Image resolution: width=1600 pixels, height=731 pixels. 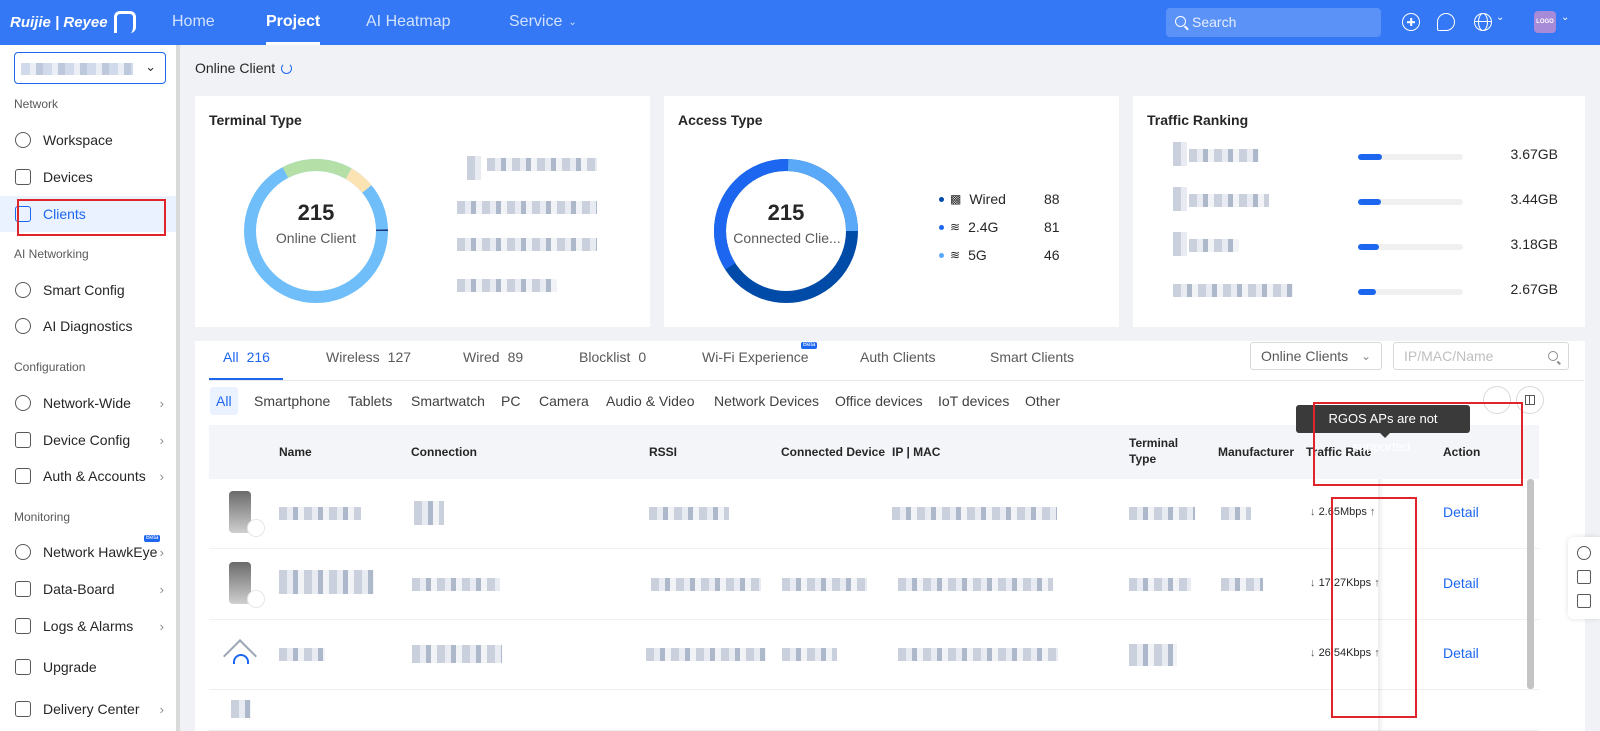 What do you see at coordinates (88, 667) in the screenshot?
I see `sidebar-item-upgrade: Upgrade` at bounding box center [88, 667].